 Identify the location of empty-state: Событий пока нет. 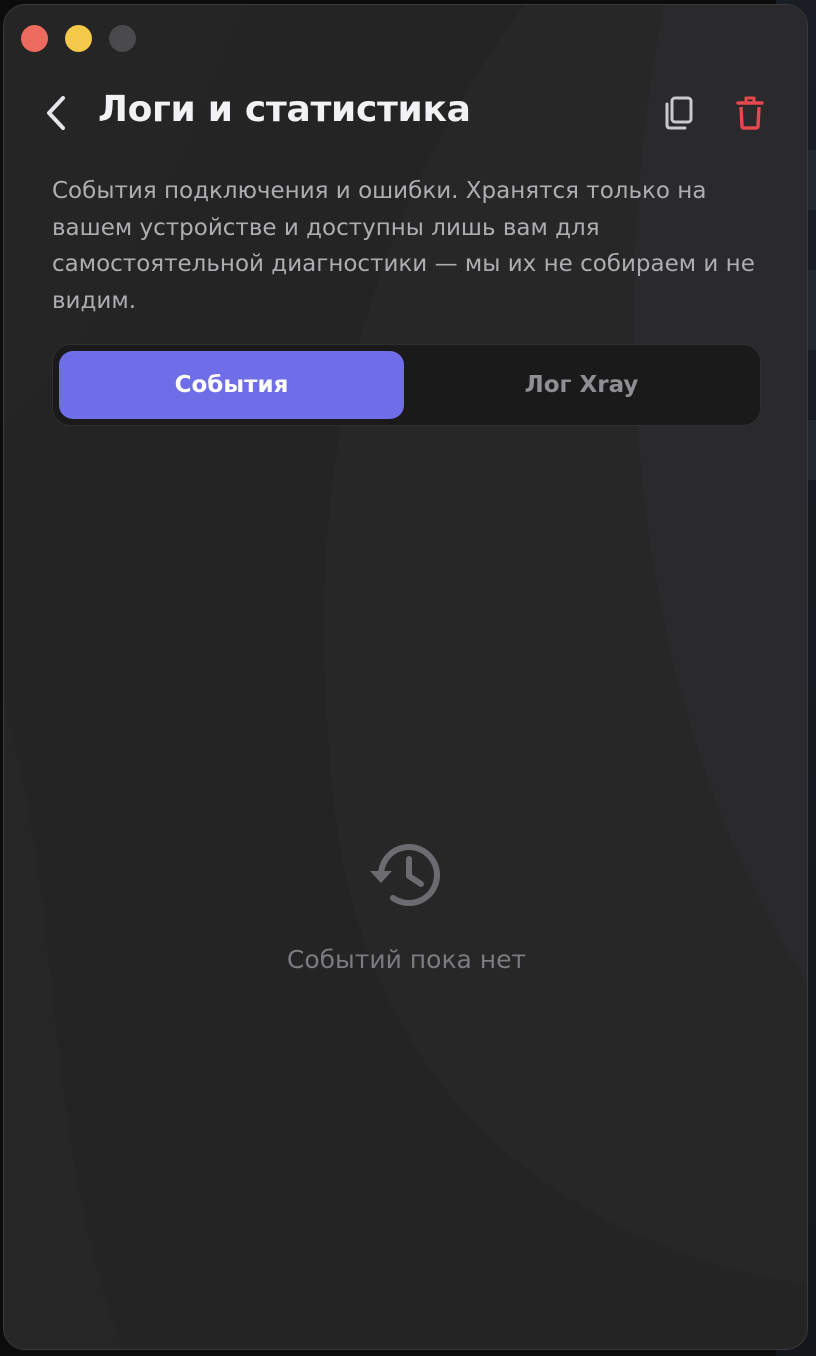
(405, 904).